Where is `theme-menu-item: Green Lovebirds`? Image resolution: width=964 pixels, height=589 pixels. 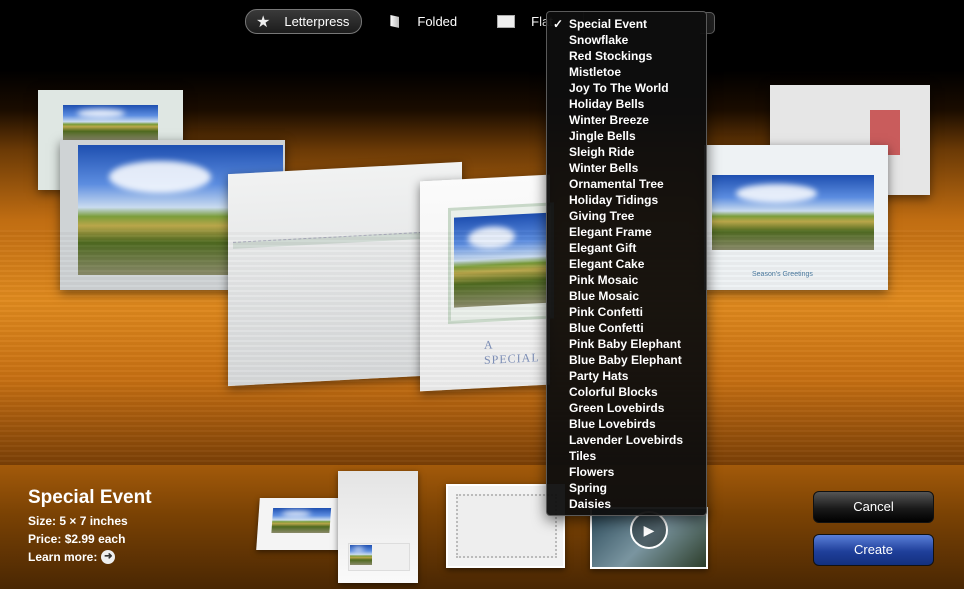 theme-menu-item: Green Lovebirds is located at coordinates (626, 408).